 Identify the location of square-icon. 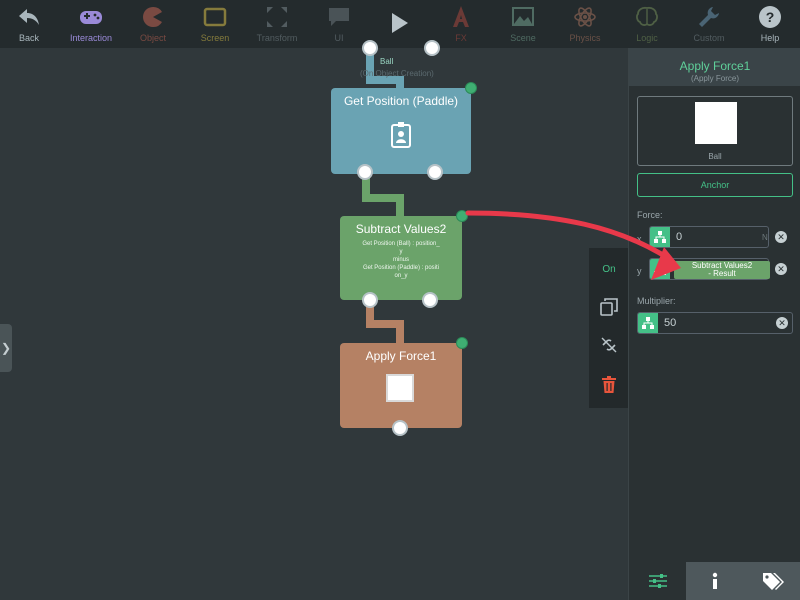
(400, 388).